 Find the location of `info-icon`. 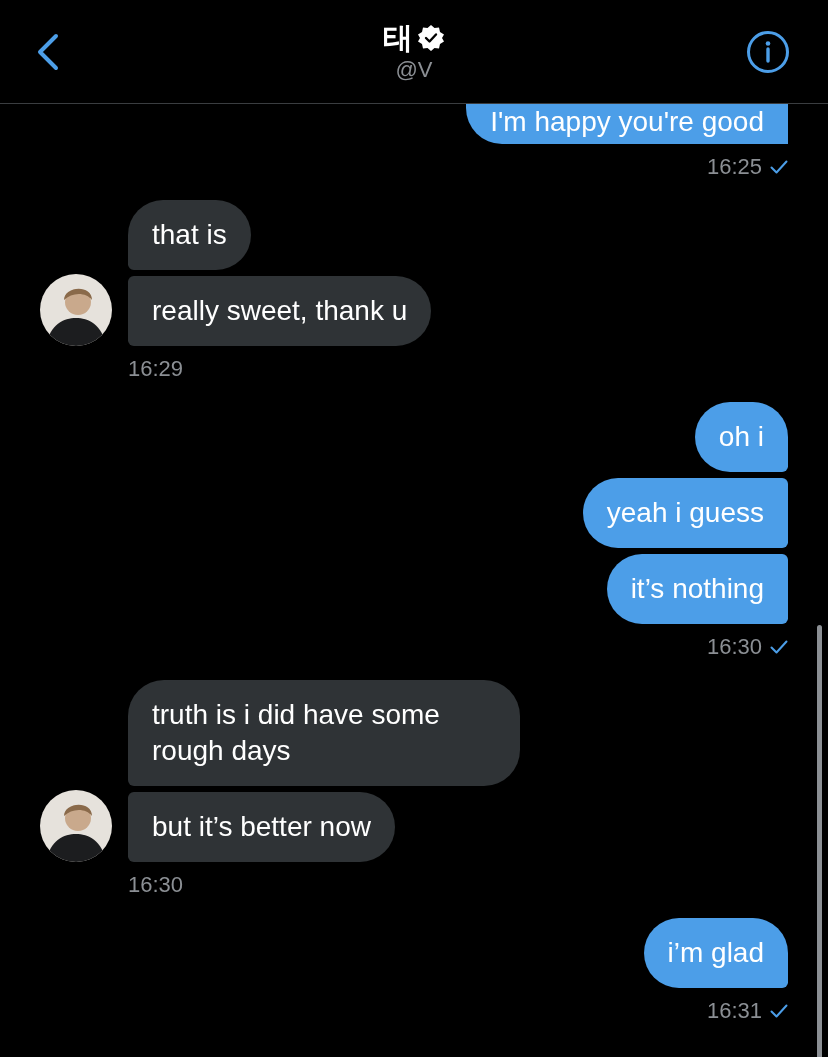

info-icon is located at coordinates (768, 51).